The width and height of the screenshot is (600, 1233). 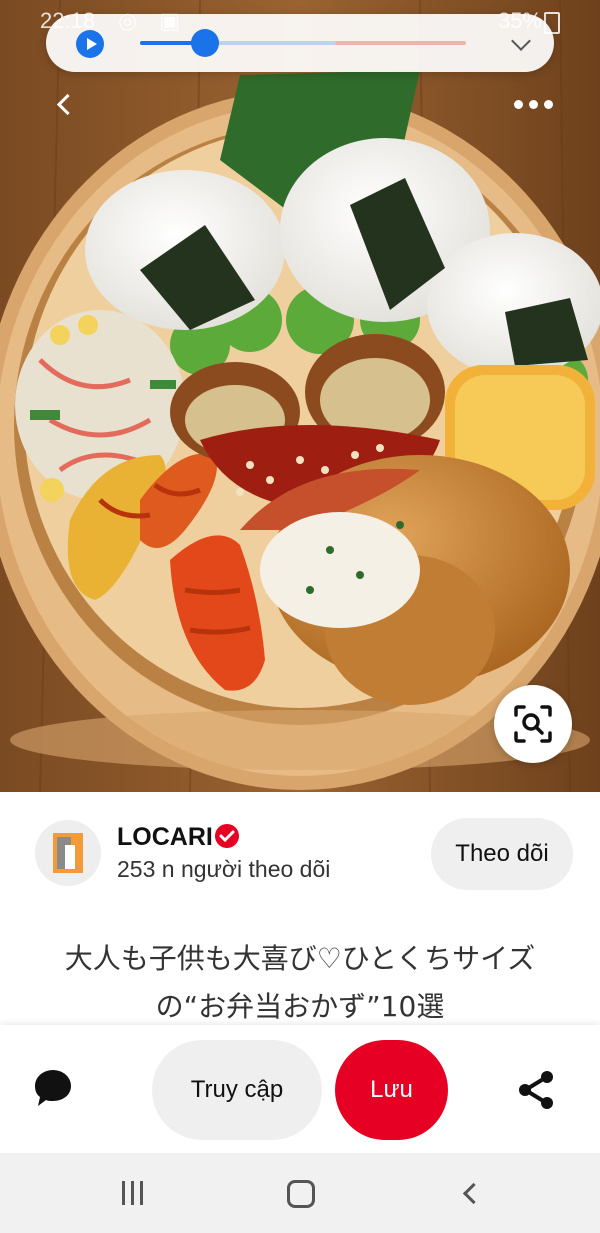 I want to click on media-player-pill, so click(x=300, y=43).